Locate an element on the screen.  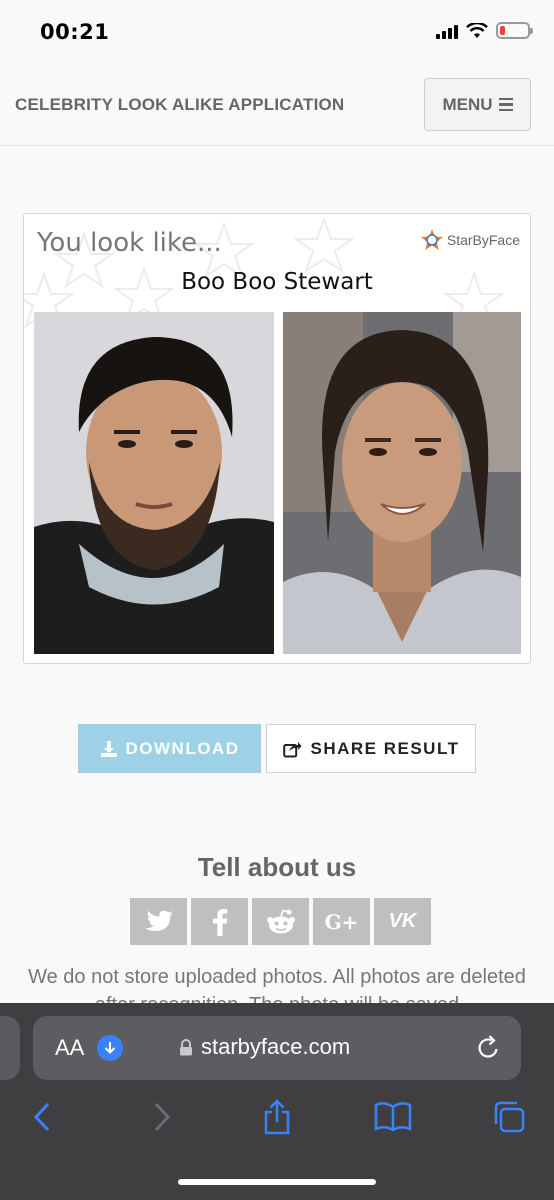
home-indicator is located at coordinates (277, 1182).